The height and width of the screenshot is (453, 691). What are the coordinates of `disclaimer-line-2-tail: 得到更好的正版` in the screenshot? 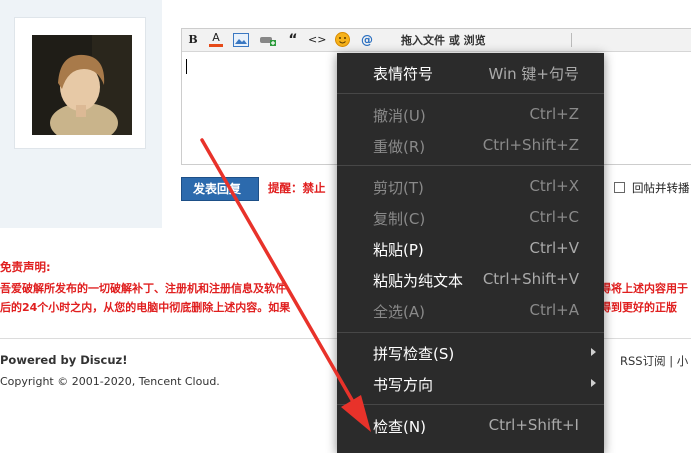 It's located at (638, 307).